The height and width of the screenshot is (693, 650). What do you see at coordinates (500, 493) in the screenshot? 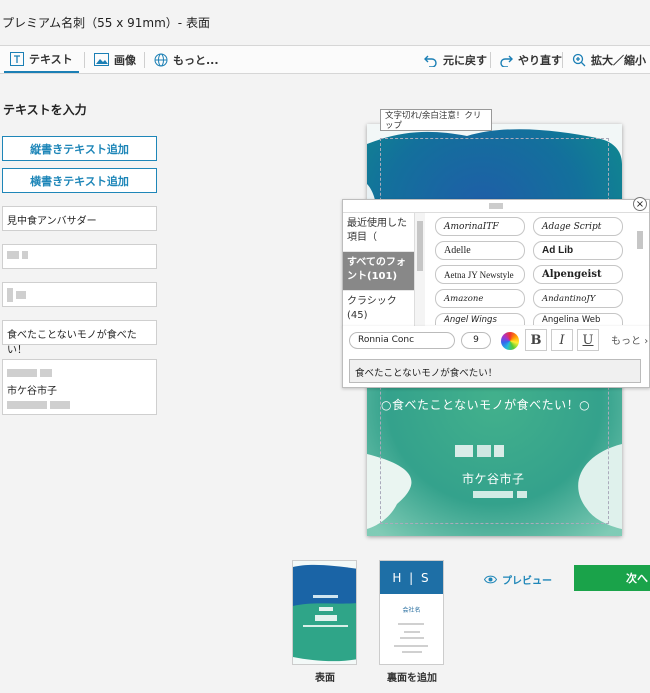
I see `card-blurred-subtitle` at bounding box center [500, 493].